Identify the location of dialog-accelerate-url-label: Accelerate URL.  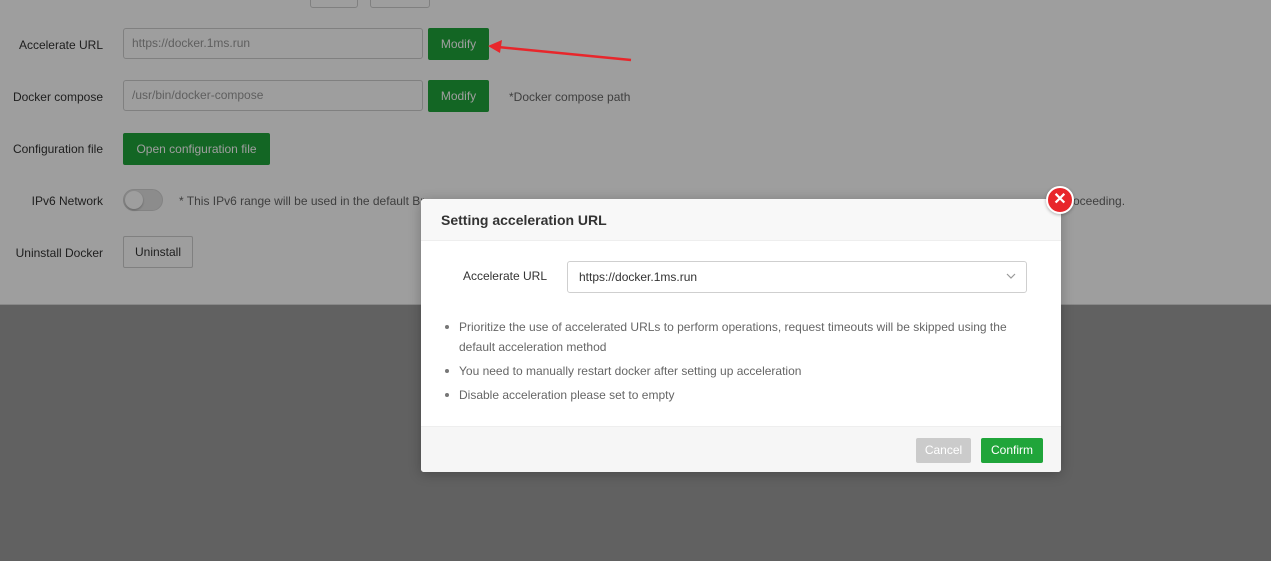
(504, 276).